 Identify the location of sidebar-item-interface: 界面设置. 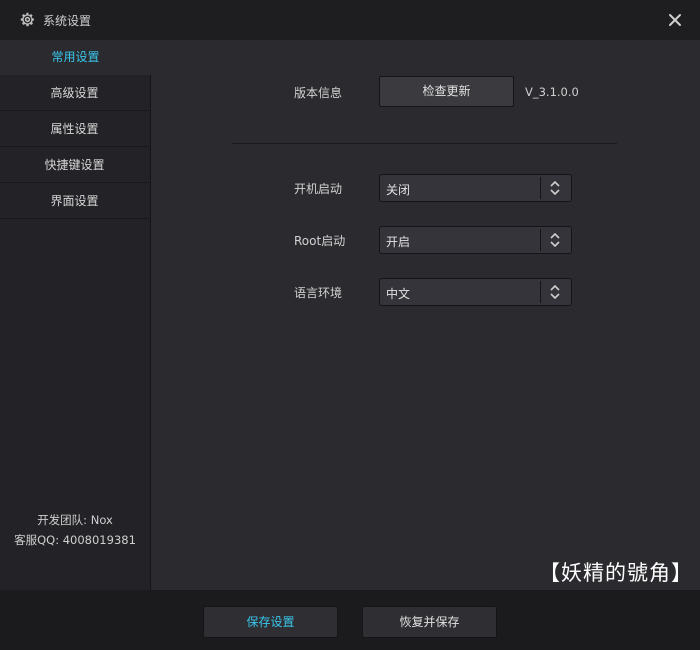
(74, 201).